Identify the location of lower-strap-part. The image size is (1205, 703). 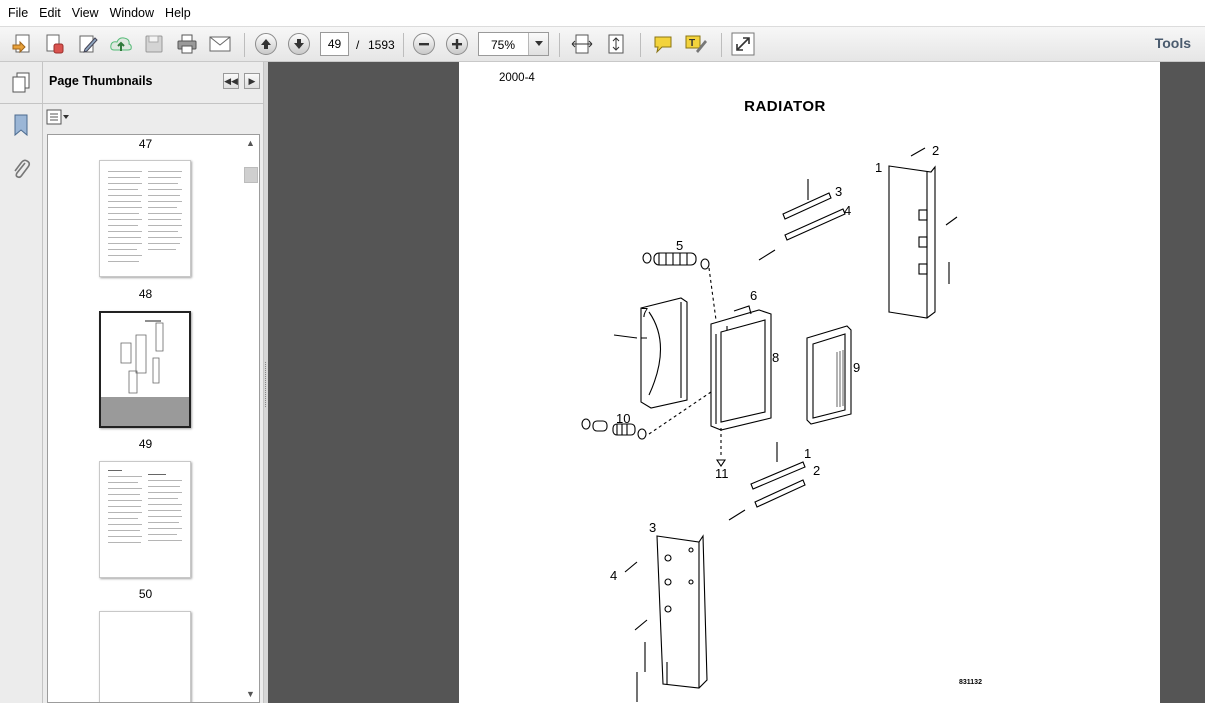
(778, 484).